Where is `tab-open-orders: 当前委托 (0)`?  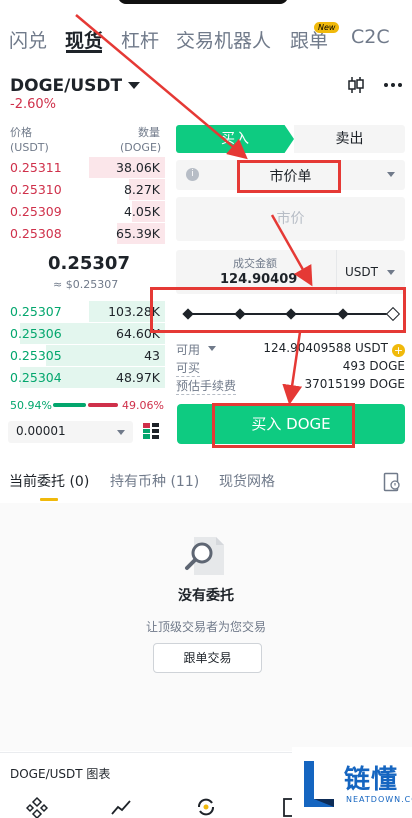
tab-open-orders: 当前委托 (0) is located at coordinates (49, 481).